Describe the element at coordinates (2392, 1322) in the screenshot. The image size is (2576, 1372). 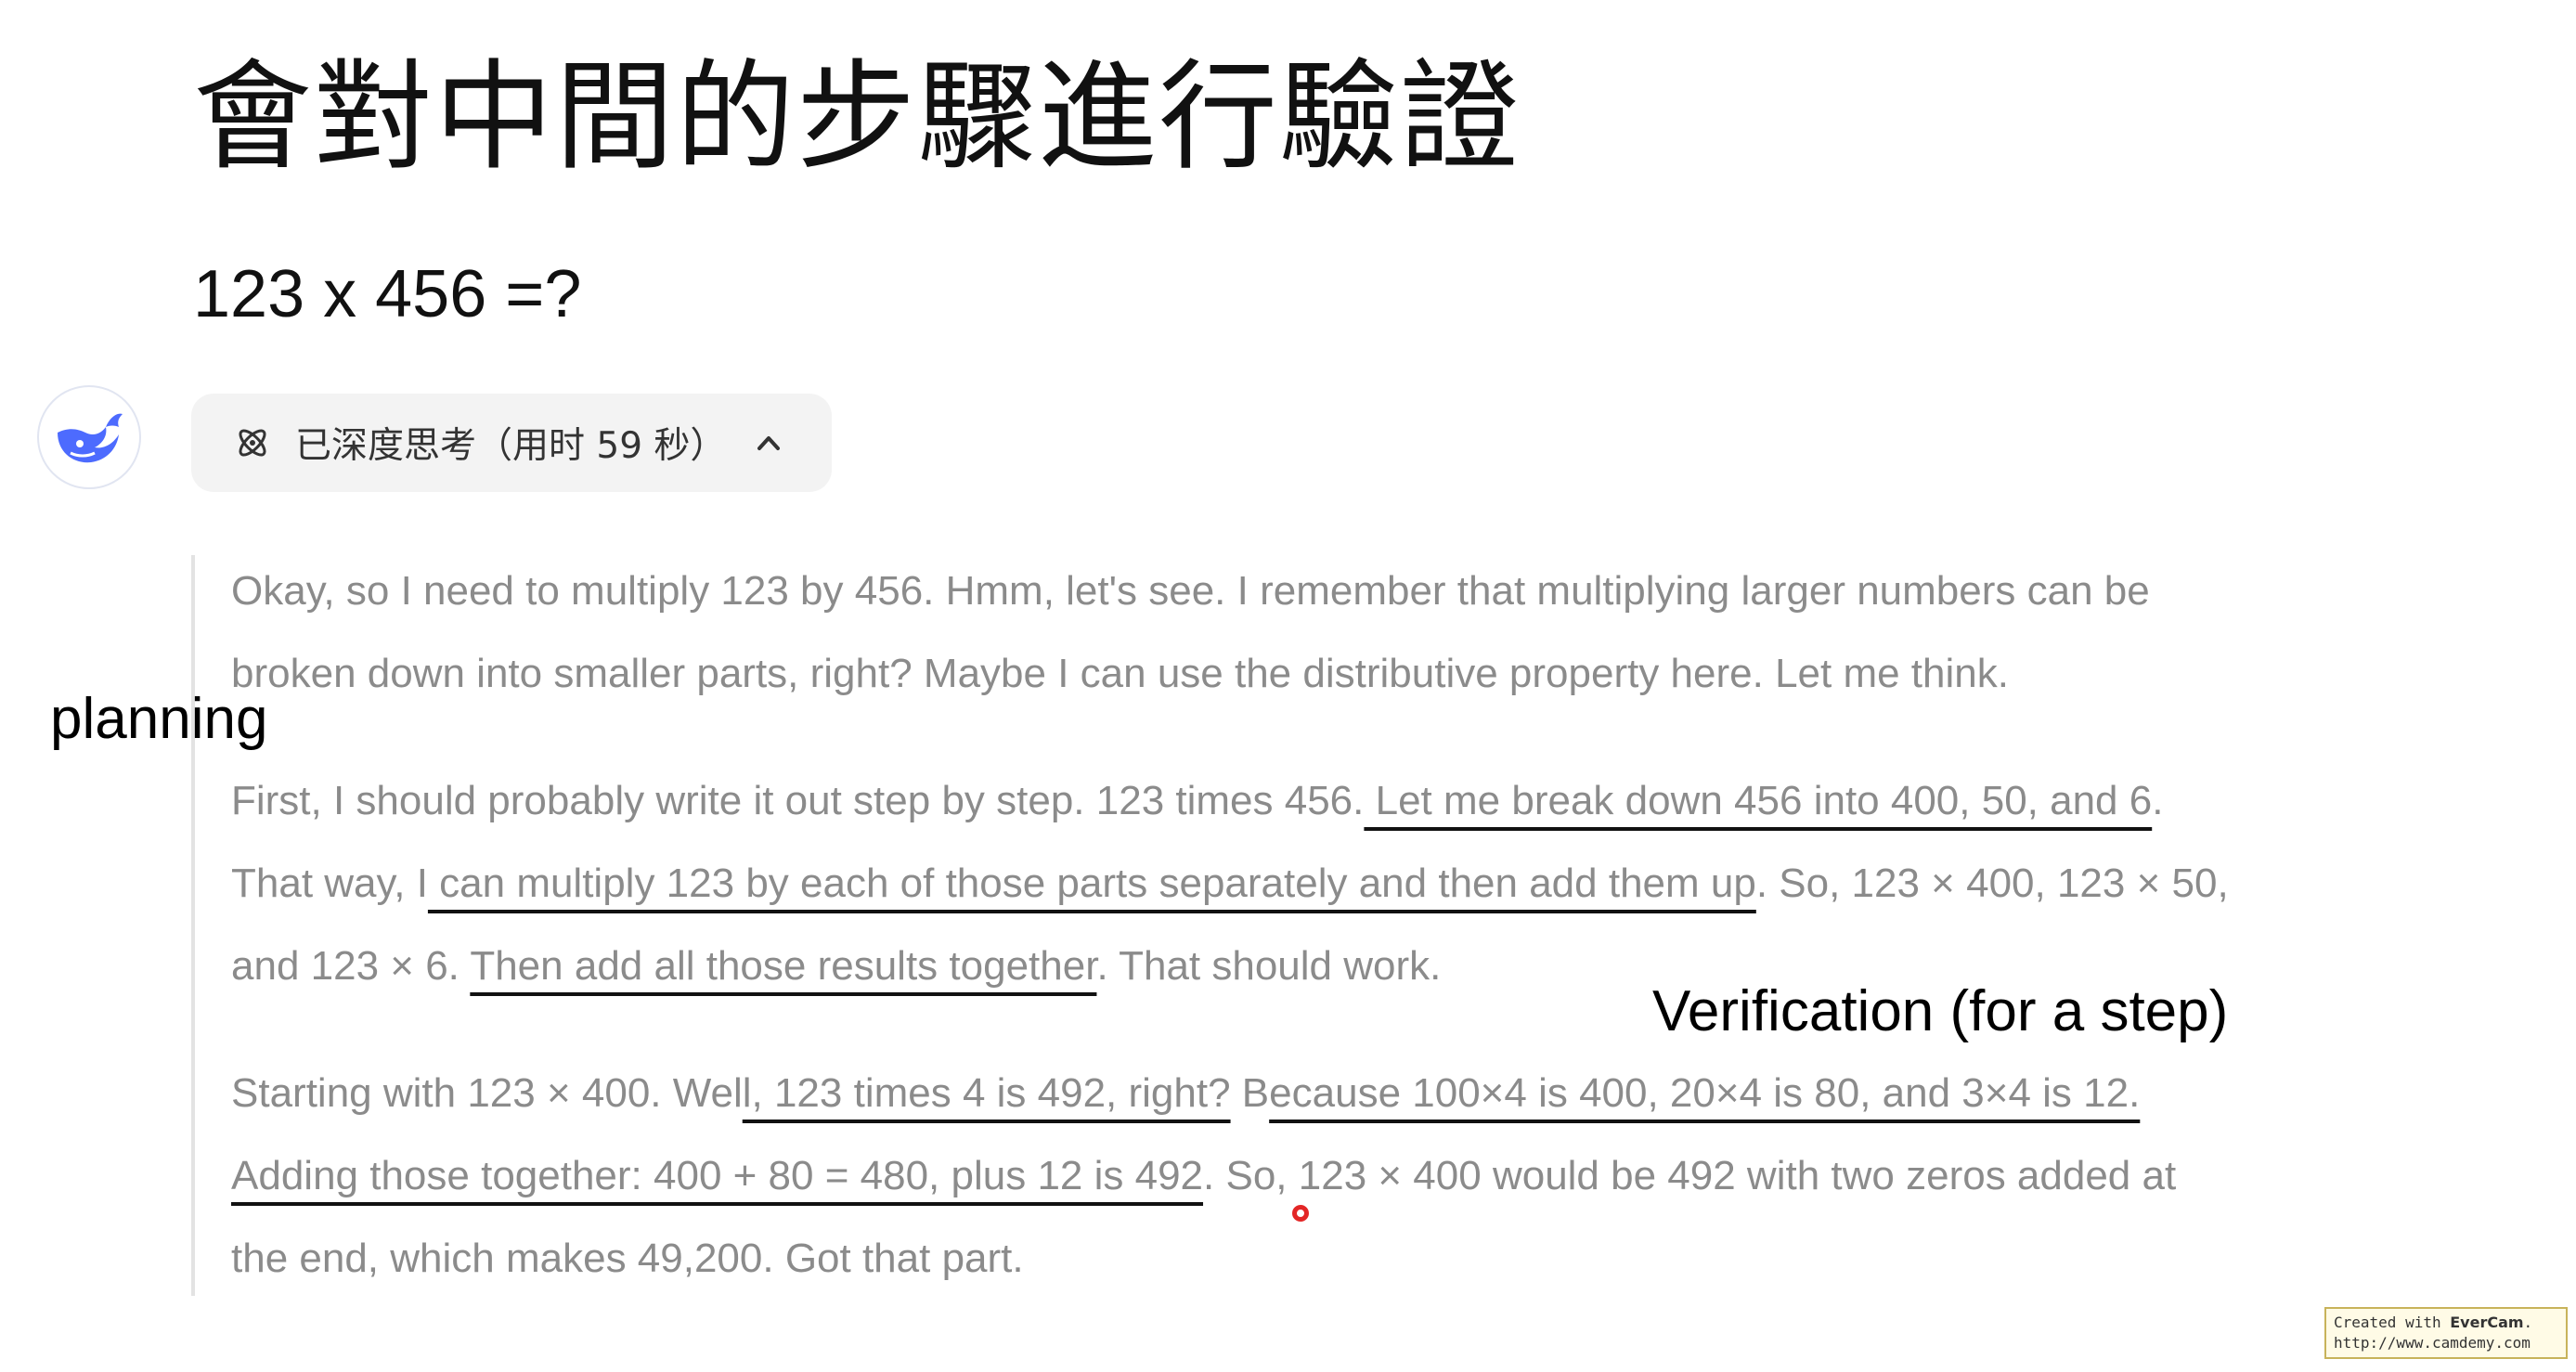
I see `watermark-prefix: Created with` at that location.